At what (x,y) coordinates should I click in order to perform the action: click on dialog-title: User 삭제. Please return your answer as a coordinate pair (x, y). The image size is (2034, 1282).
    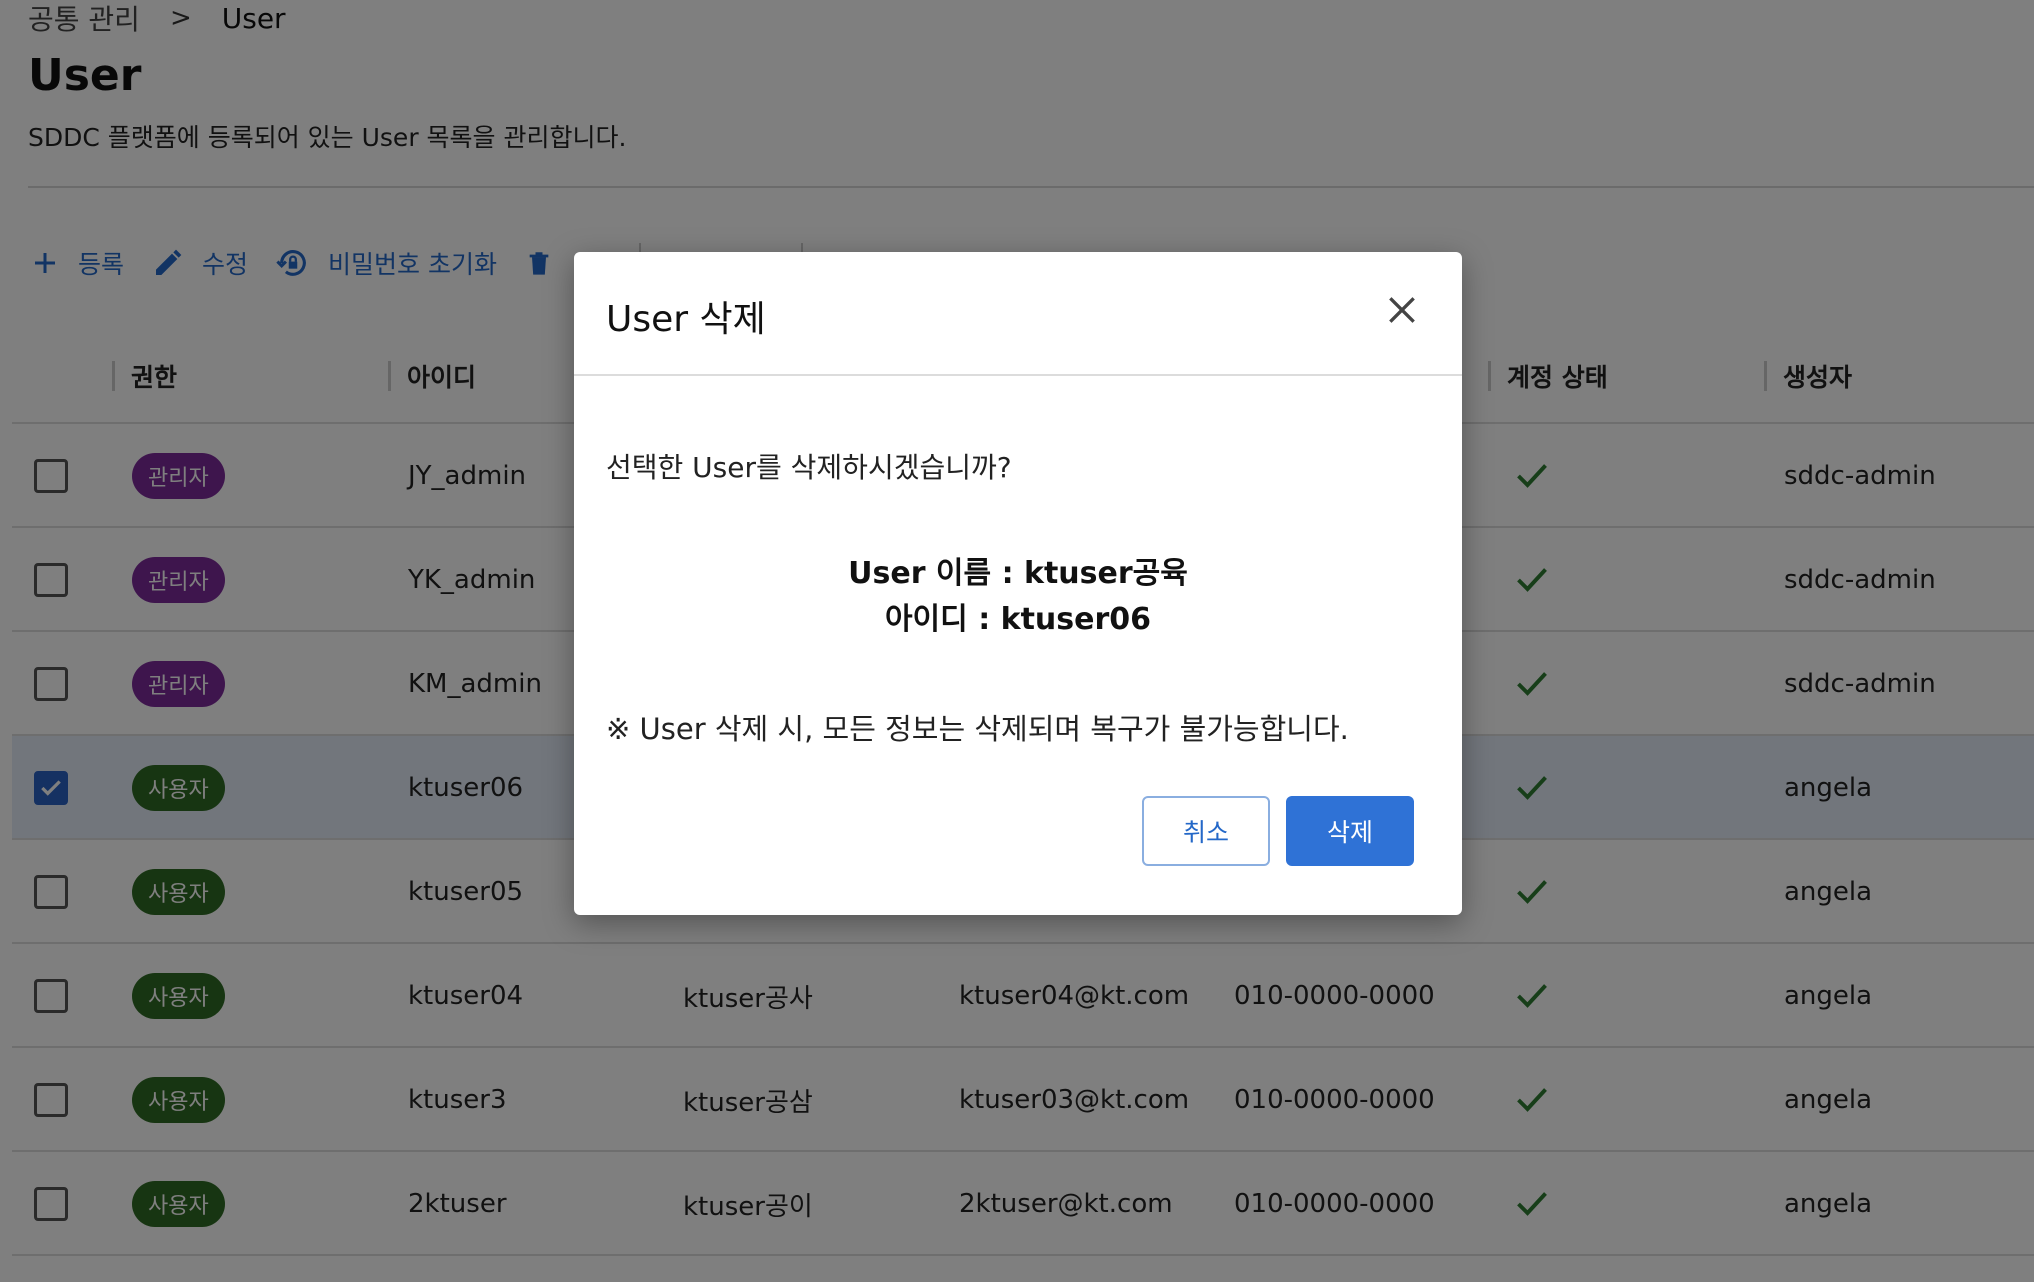
    Looking at the image, I should click on (686, 319).